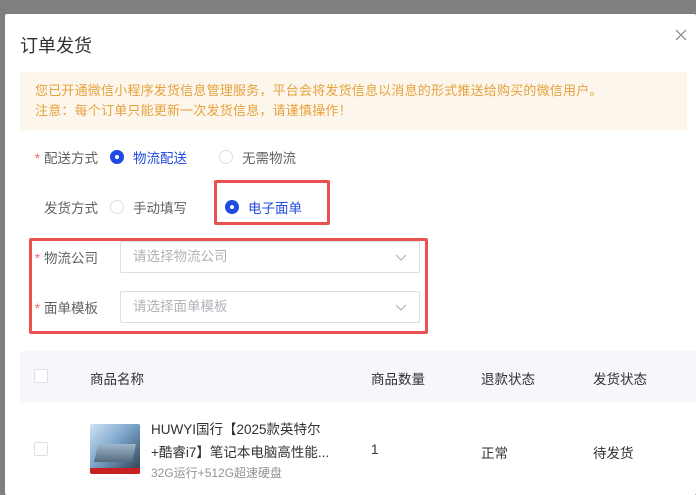 The height and width of the screenshot is (495, 696). Describe the element at coordinates (148, 207) in the screenshot. I see `radio-manual-entry: 手动填写` at that location.